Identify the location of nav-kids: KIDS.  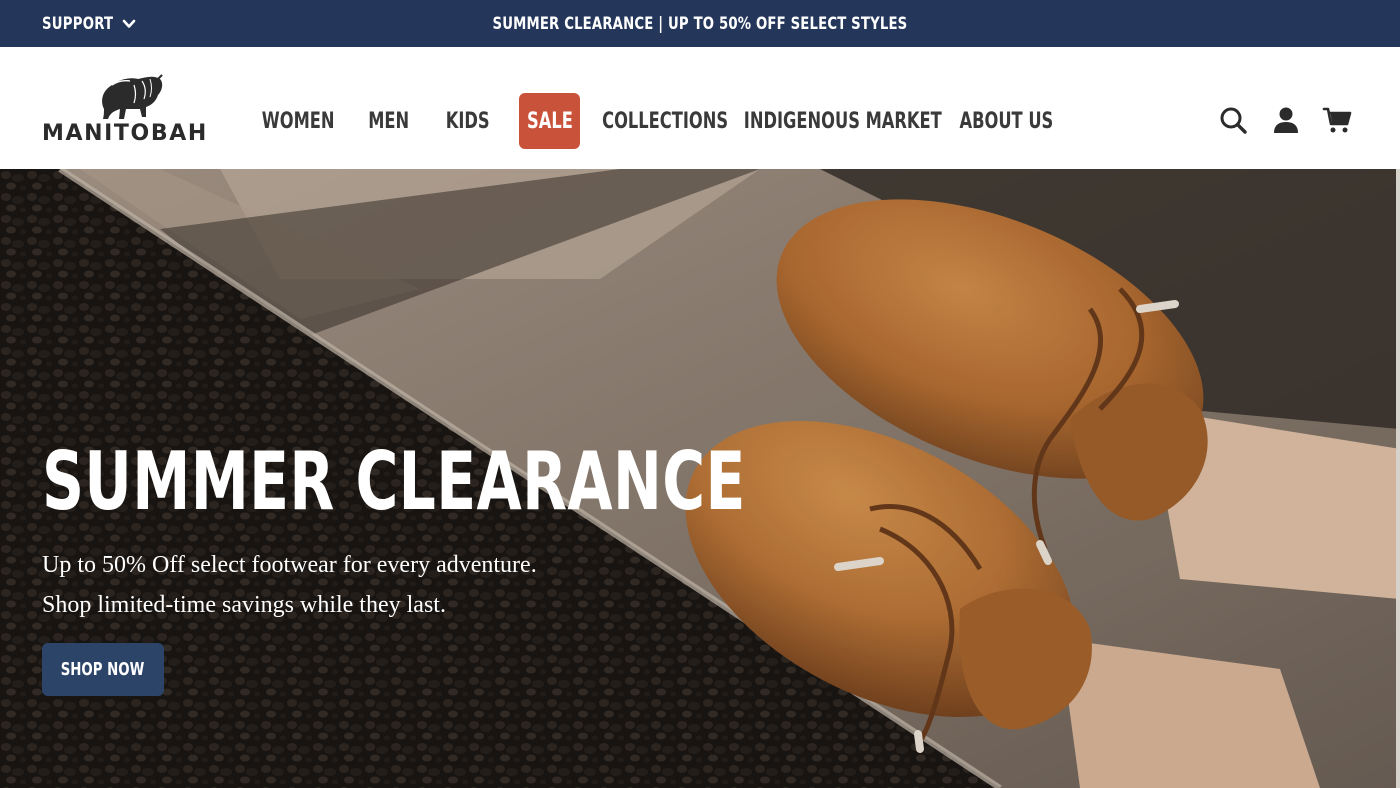
(468, 121).